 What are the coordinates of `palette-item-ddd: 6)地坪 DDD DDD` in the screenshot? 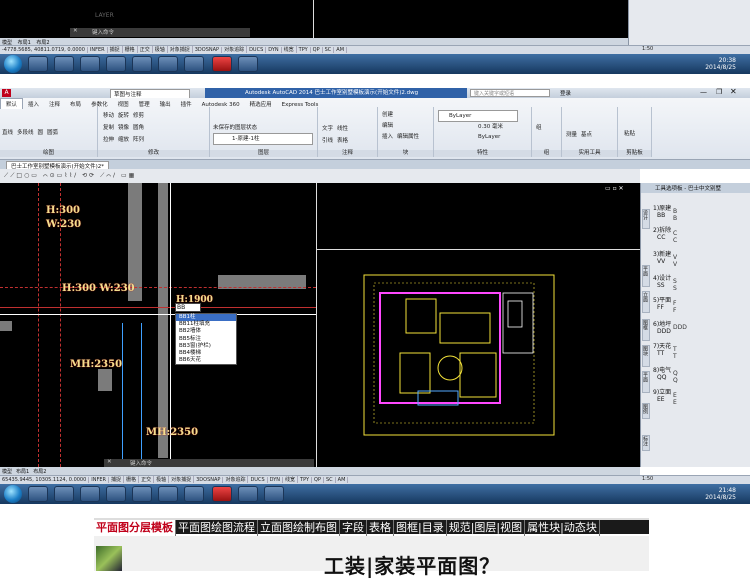 It's located at (670, 328).